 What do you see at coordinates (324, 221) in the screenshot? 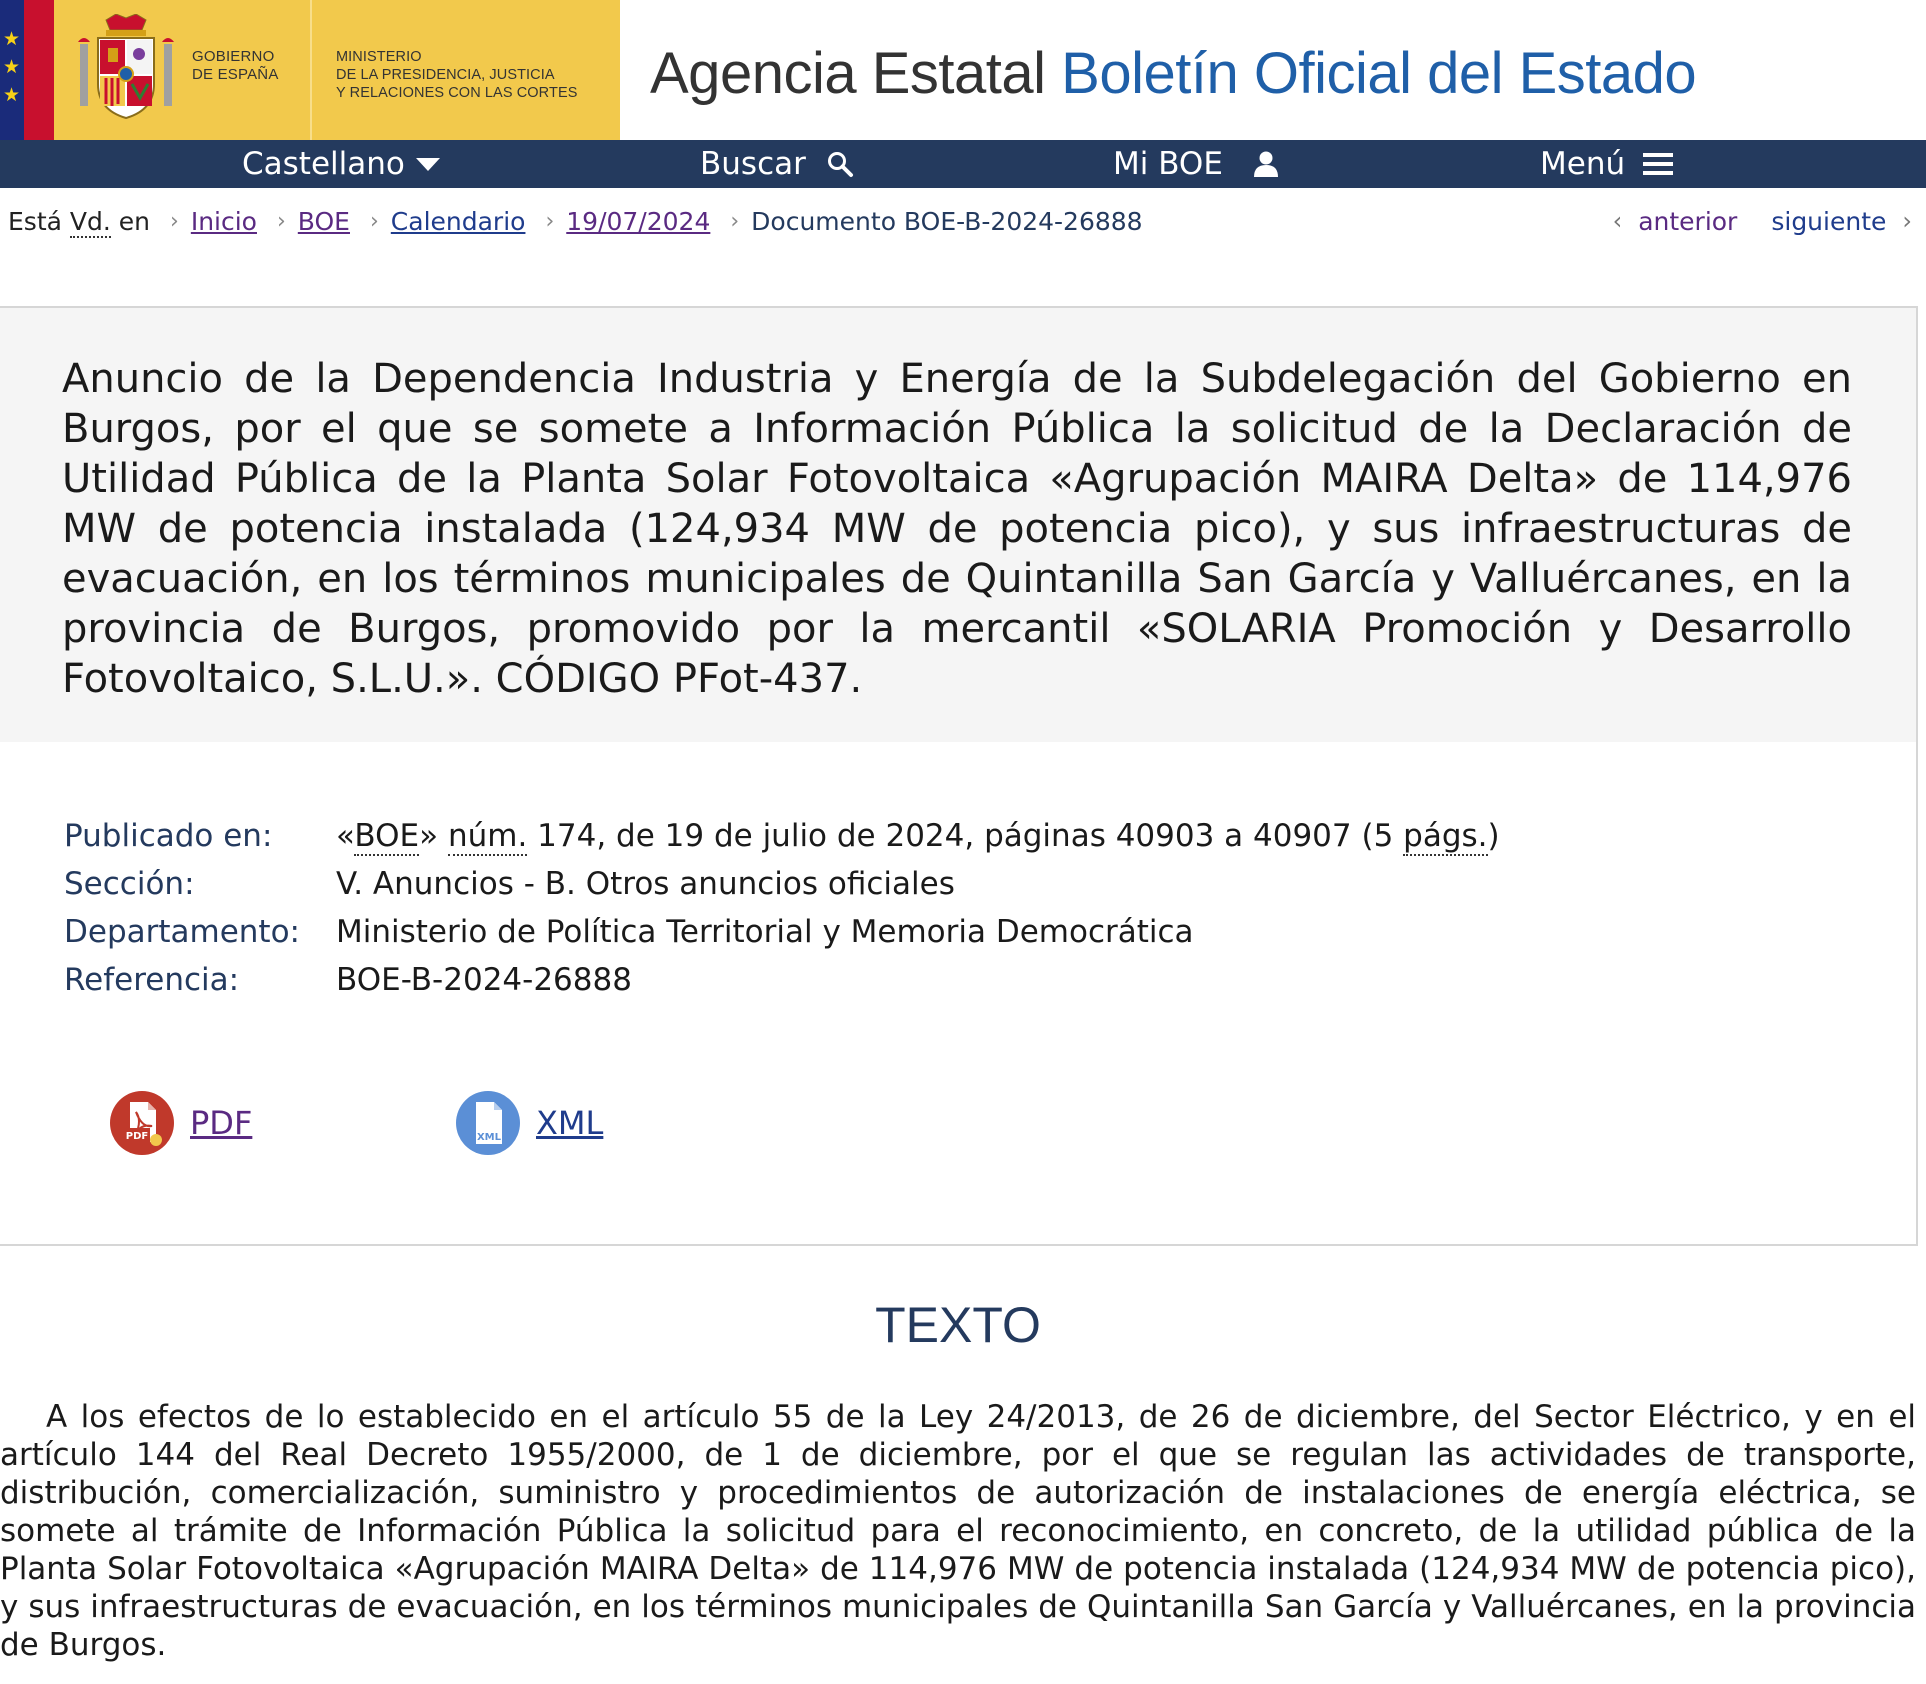
I see `breadcrumb-boe-link: BOE` at bounding box center [324, 221].